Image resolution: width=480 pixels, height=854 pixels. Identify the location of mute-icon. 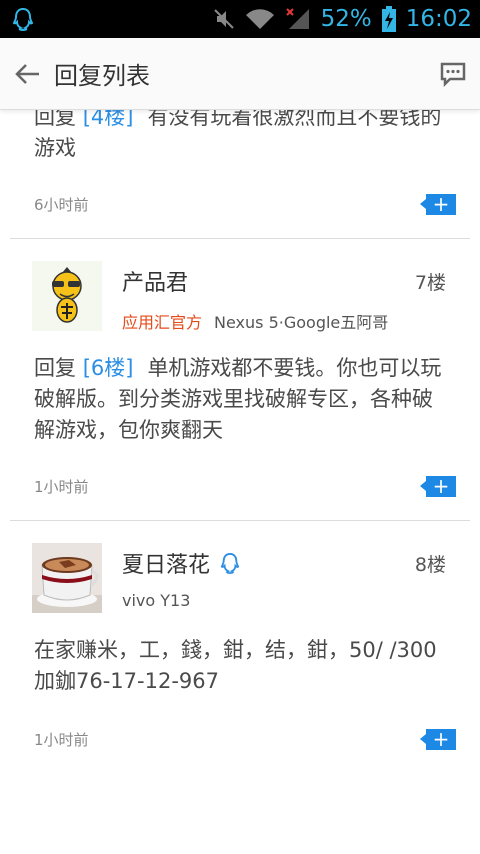
(224, 19).